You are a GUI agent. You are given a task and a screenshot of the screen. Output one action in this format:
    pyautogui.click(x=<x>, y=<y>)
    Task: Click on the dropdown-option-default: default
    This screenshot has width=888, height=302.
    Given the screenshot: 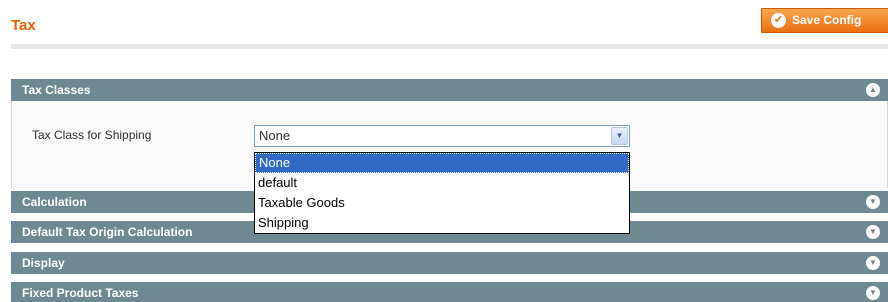 What is the action you would take?
    pyautogui.click(x=442, y=183)
    